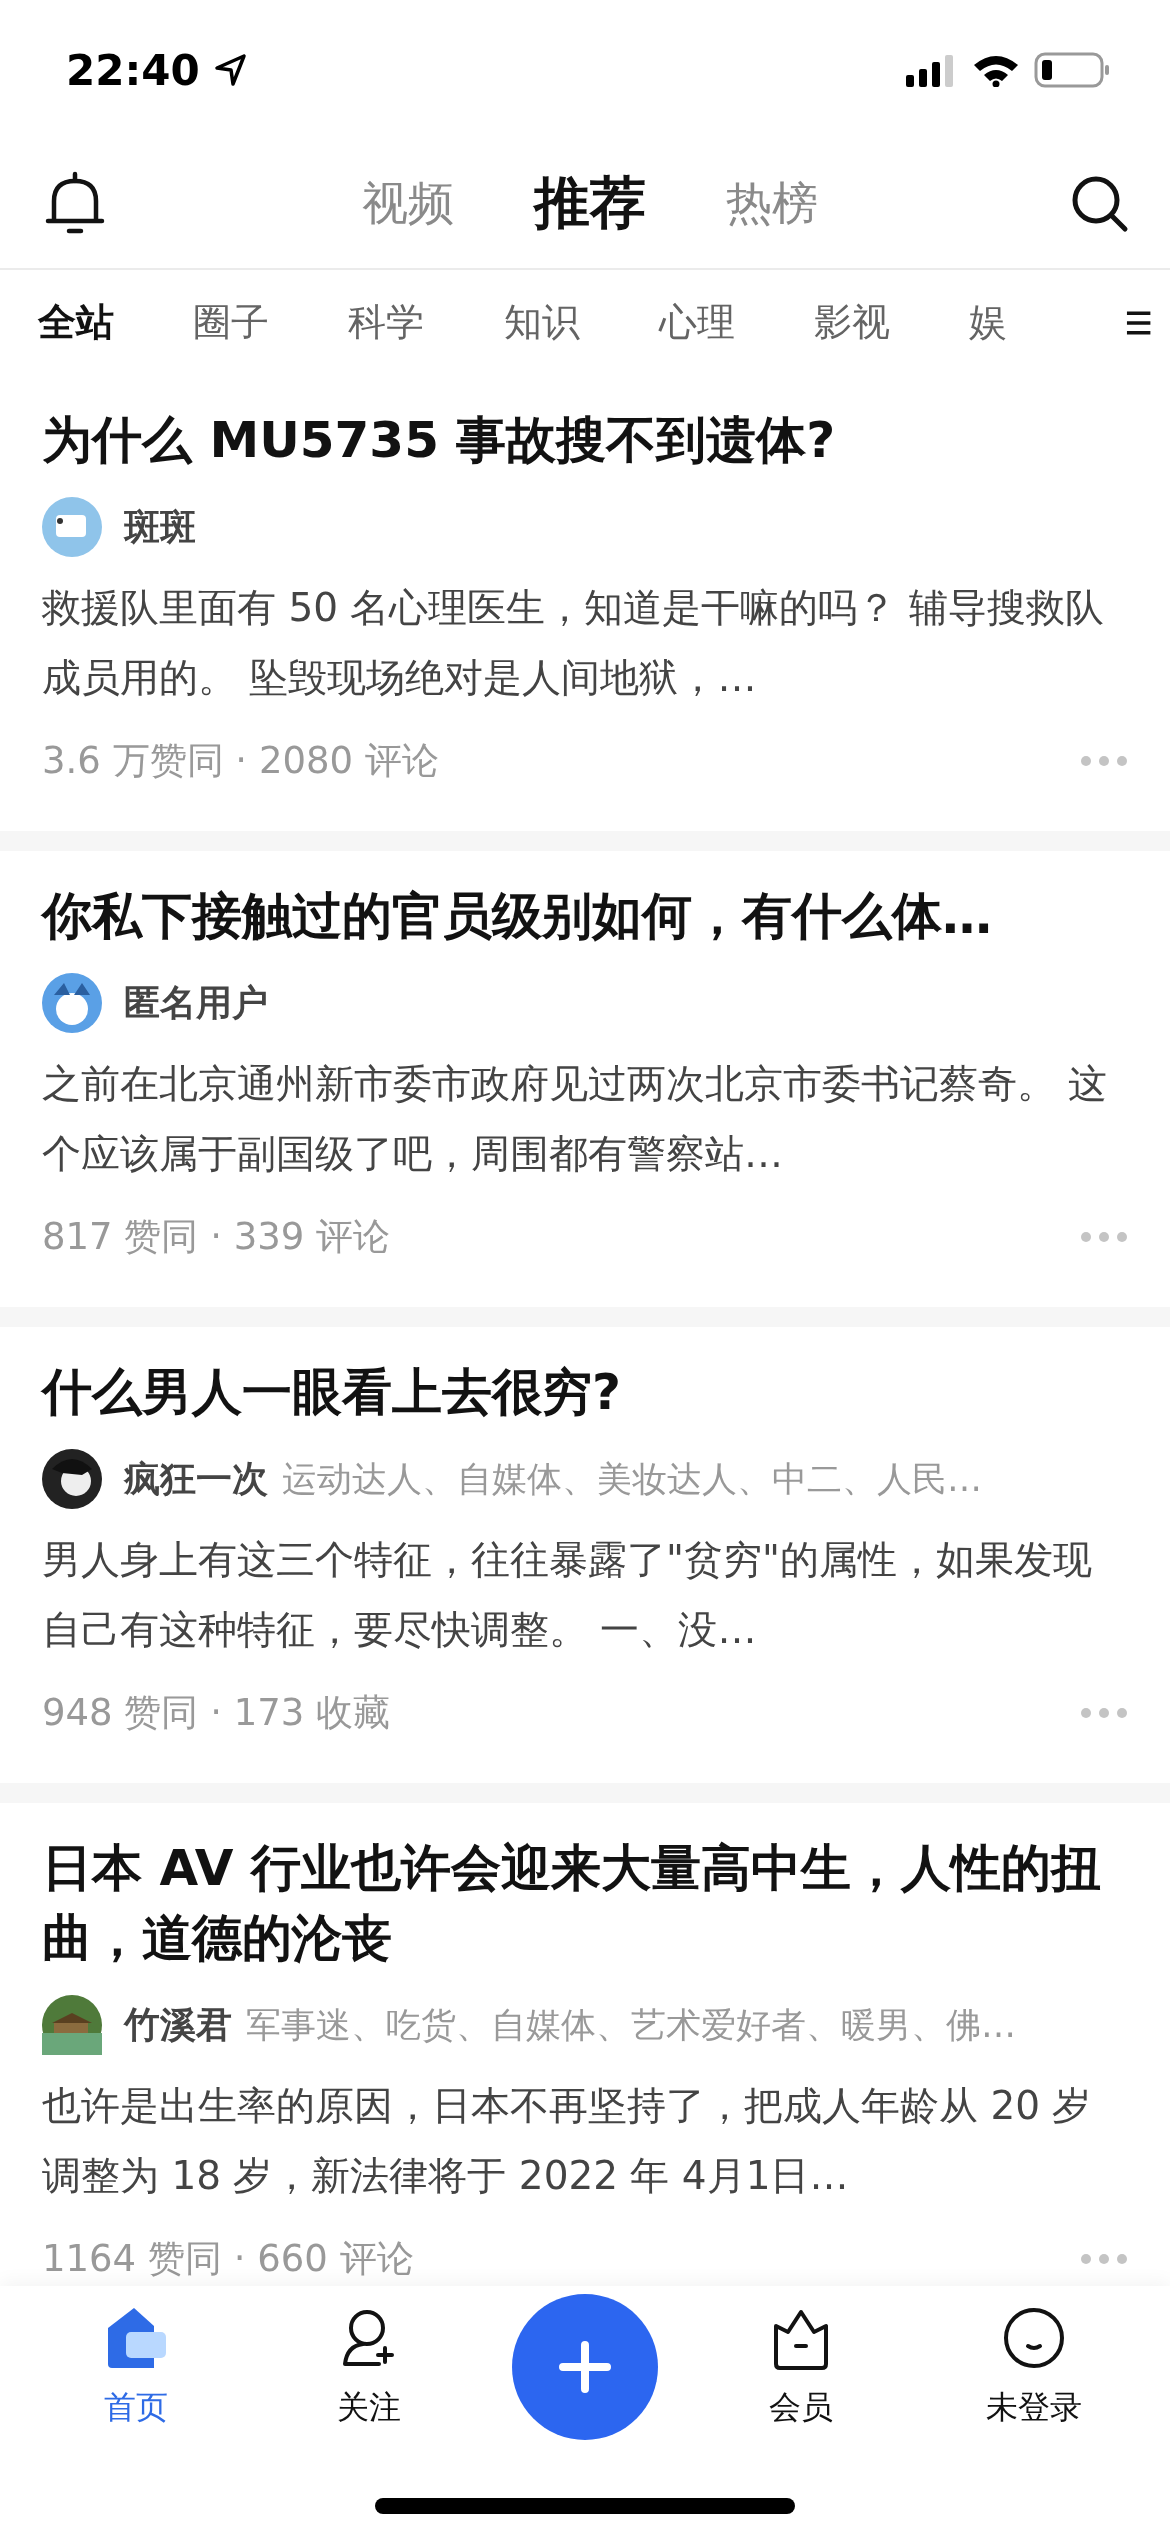 The height and width of the screenshot is (2532, 1170). Describe the element at coordinates (196, 1478) in the screenshot. I see `author-name: 疯狂一次` at that location.